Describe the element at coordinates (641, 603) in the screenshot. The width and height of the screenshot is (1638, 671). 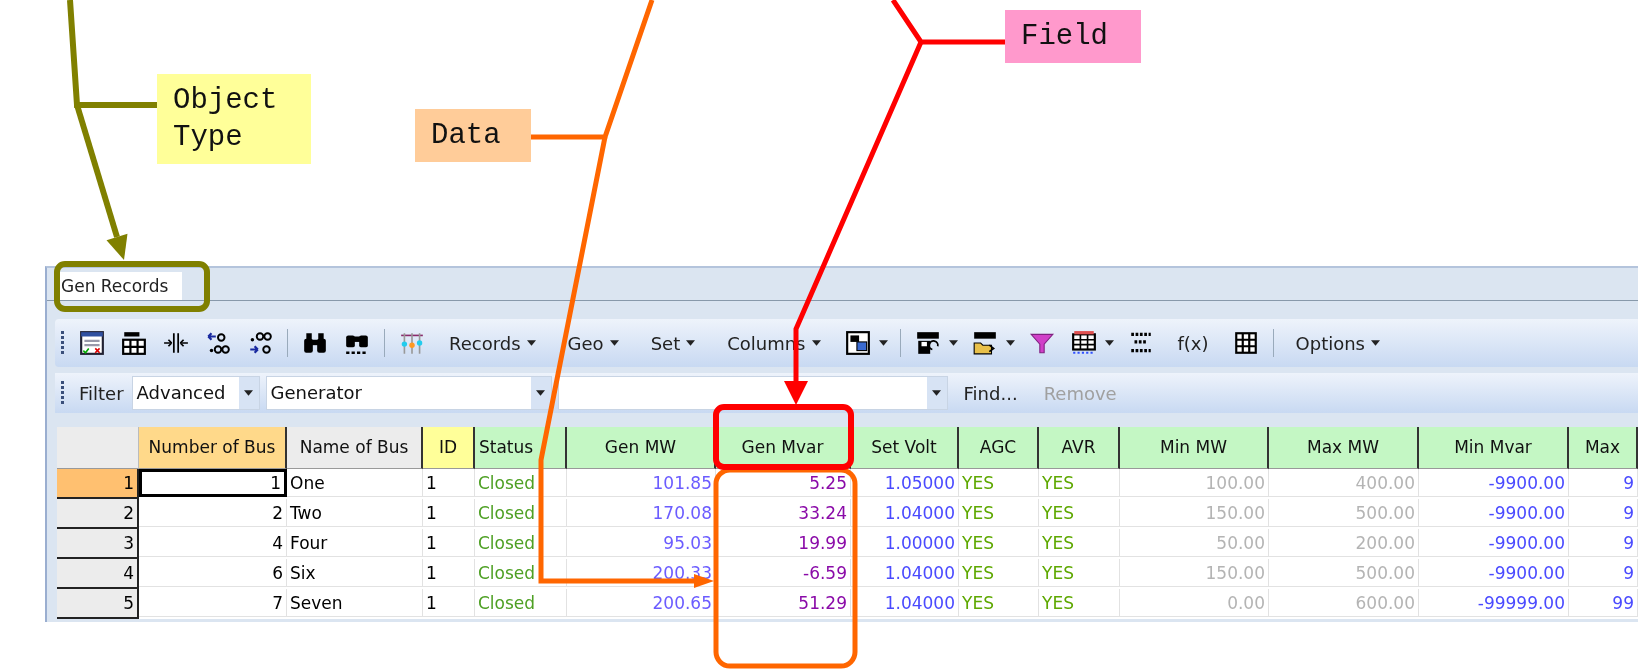
I see `table-cell: 200.65` at that location.